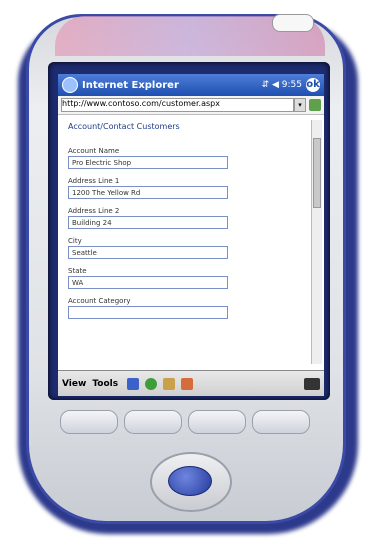 This screenshot has width=366, height=540. I want to click on navigation-center-button, so click(190, 481).